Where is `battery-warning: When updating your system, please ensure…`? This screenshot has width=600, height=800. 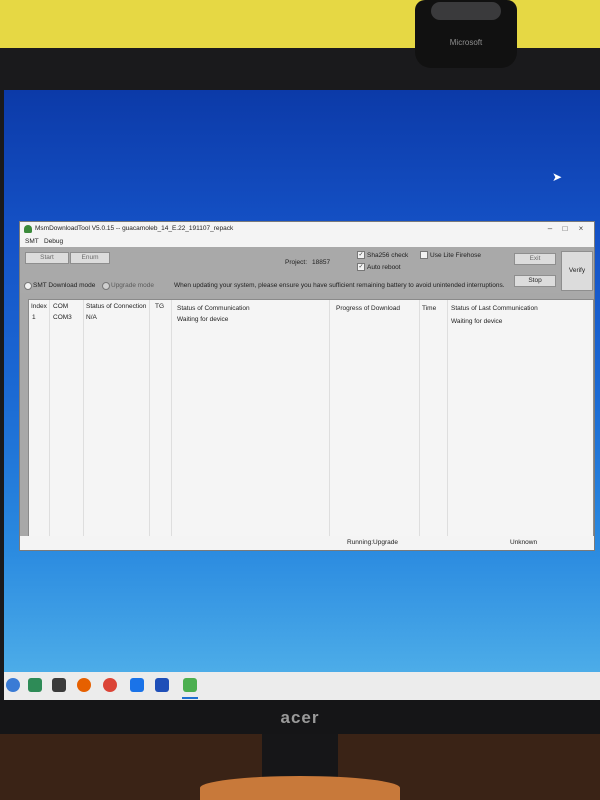 battery-warning: When updating your system, please ensure… is located at coordinates (339, 285).